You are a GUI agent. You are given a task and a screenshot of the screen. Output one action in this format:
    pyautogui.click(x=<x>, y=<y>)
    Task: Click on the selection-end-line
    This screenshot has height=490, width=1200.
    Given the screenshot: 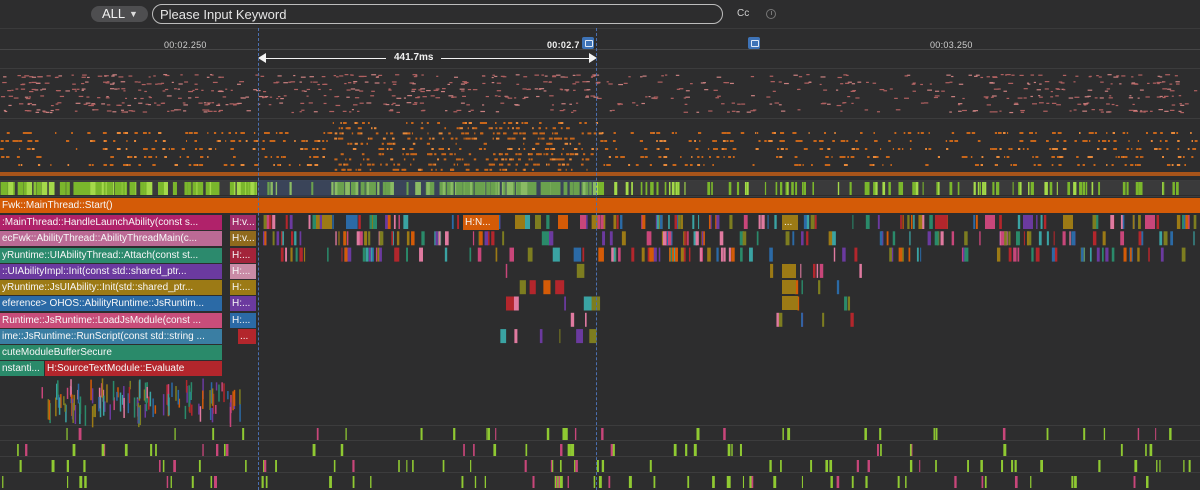 What is the action you would take?
    pyautogui.click(x=596, y=259)
    